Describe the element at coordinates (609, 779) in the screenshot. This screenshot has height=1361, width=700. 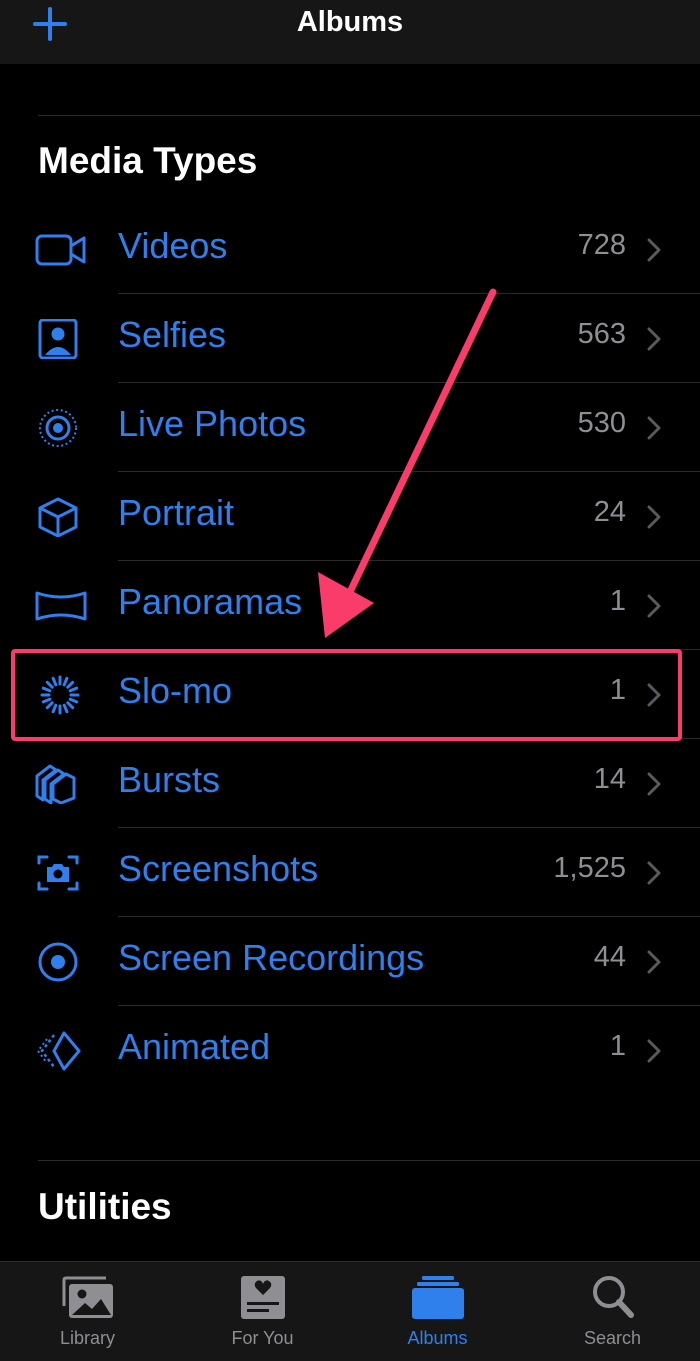
I see `media-type-count: 14` at that location.